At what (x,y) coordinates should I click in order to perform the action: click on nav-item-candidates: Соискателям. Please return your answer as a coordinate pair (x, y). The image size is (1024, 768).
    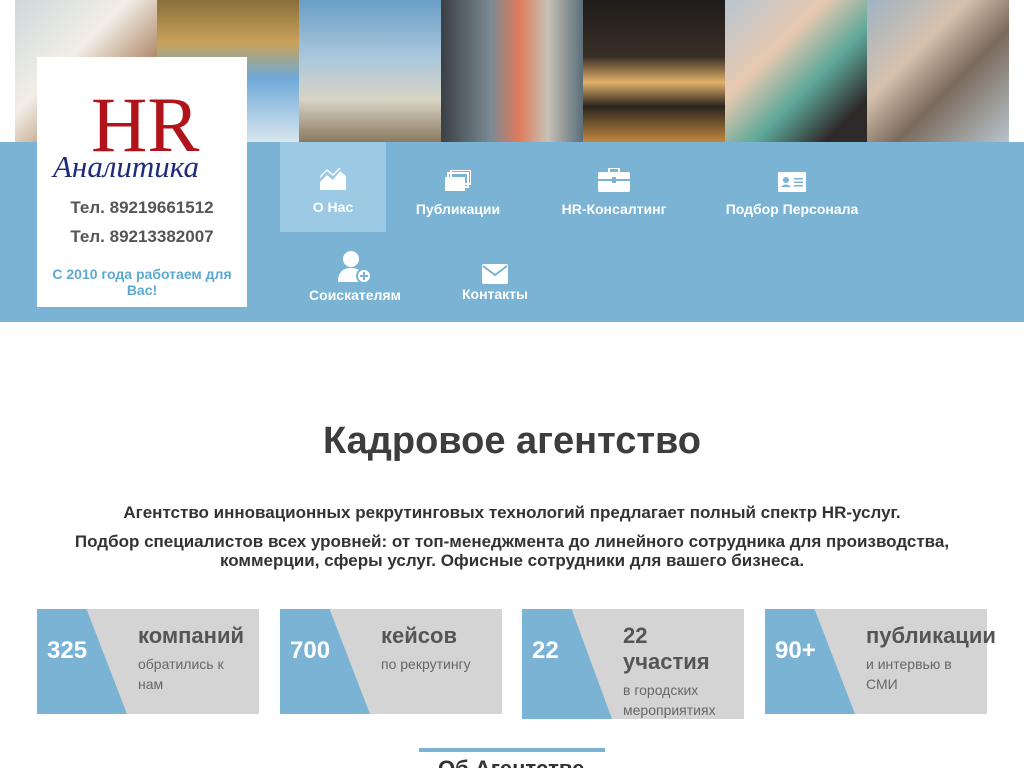
    Looking at the image, I should click on (355, 275).